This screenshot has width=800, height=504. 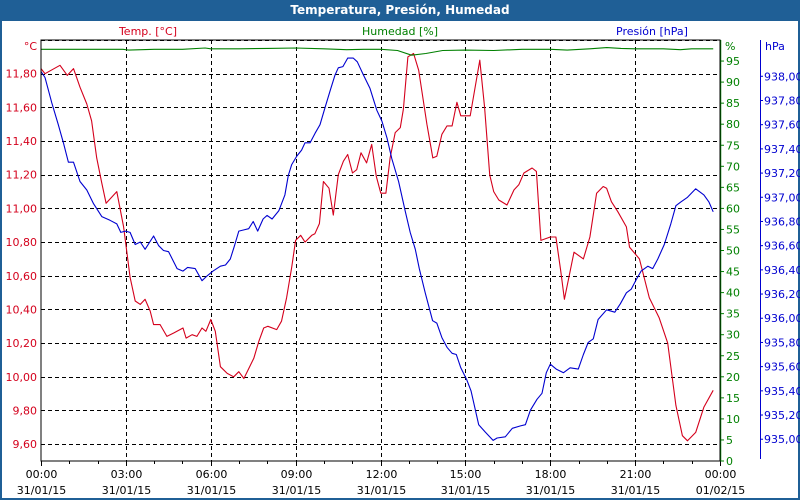 I want to click on legend-humidity: Humedad [%], so click(x=400, y=31).